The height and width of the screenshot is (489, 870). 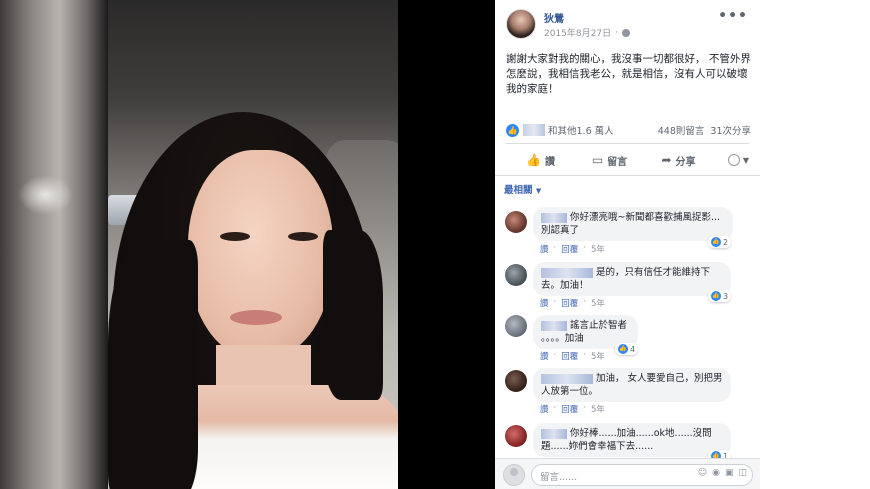 What do you see at coordinates (730, 130) in the screenshot?
I see `shares-count: 31次分享` at bounding box center [730, 130].